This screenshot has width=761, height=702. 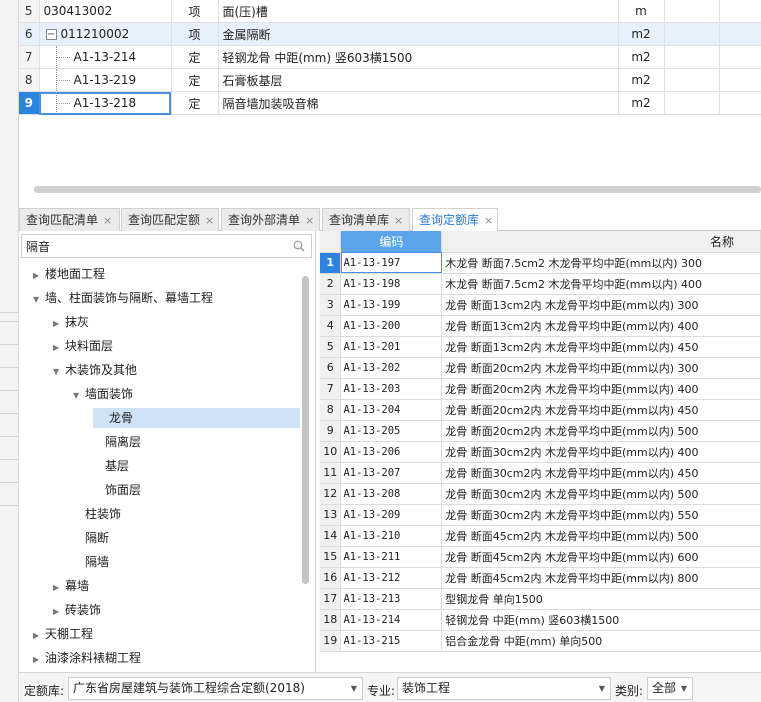 I want to click on row-number: 14, so click(x=331, y=536).